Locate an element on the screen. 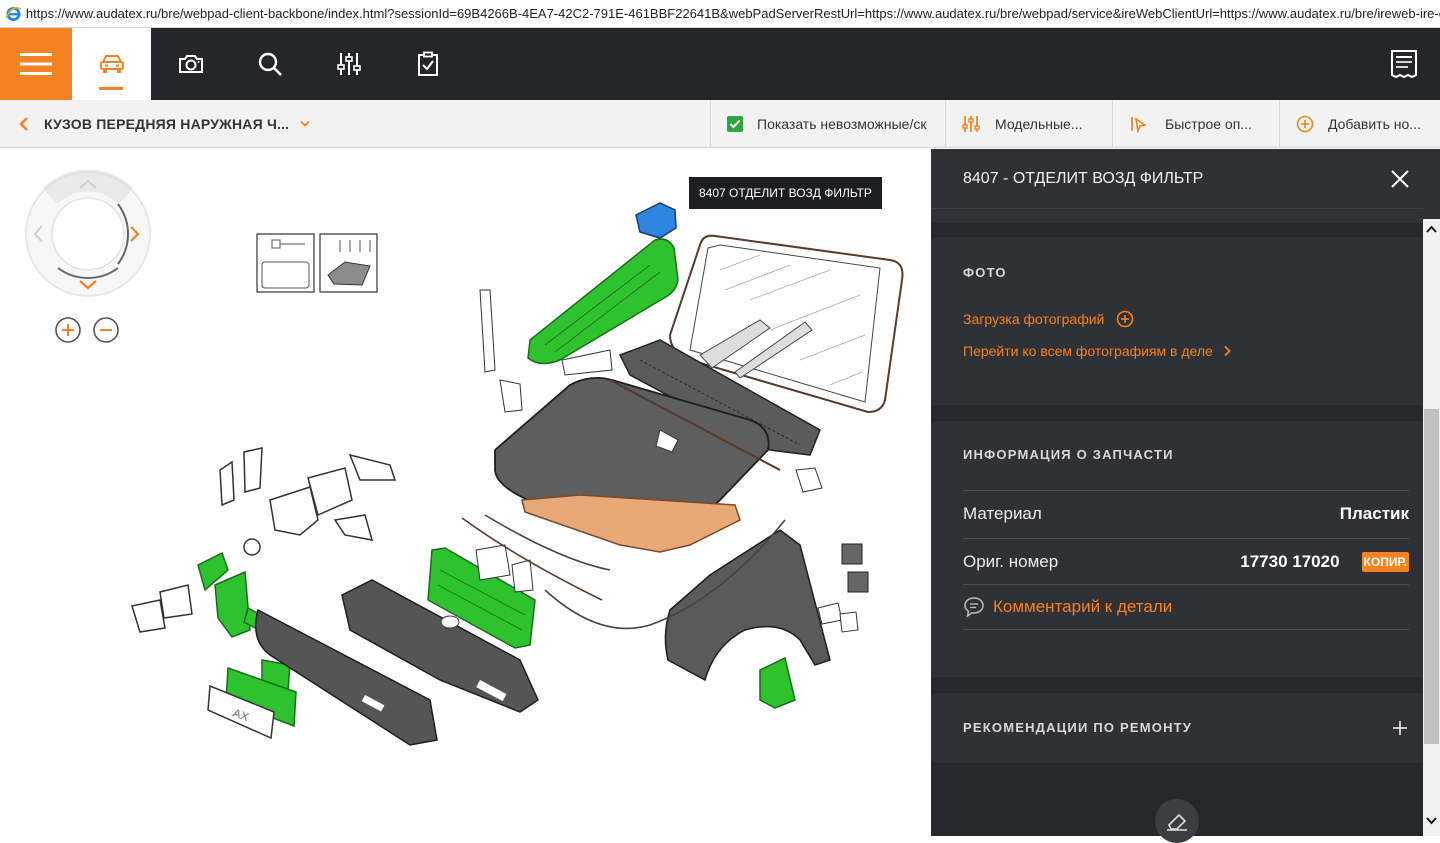 The image size is (1440, 843). hood-insulation-part is located at coordinates (631, 523).